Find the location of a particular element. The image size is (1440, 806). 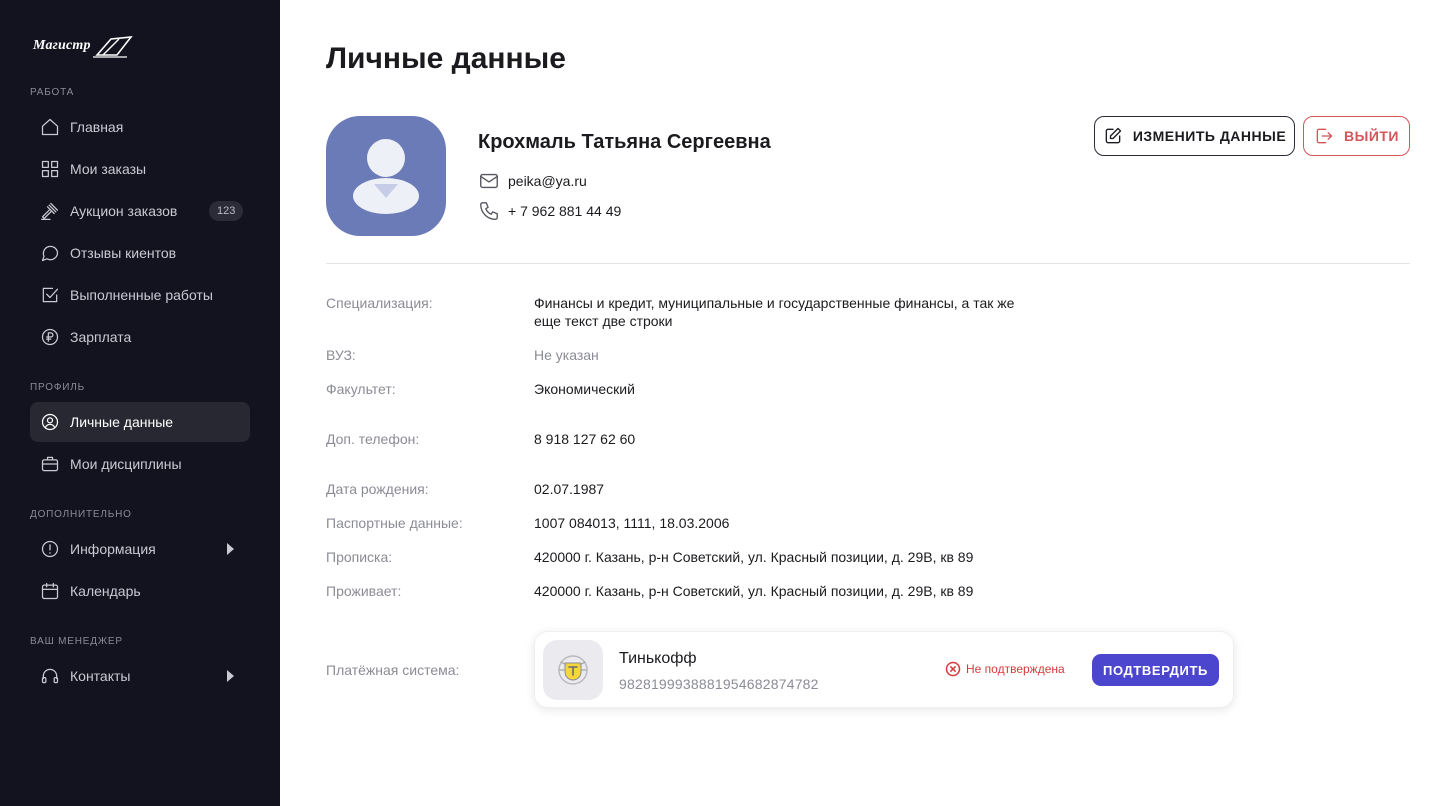

edit-profile-button: ИЗМЕНИТЬ ДАННЫЕ is located at coordinates (1194, 136).